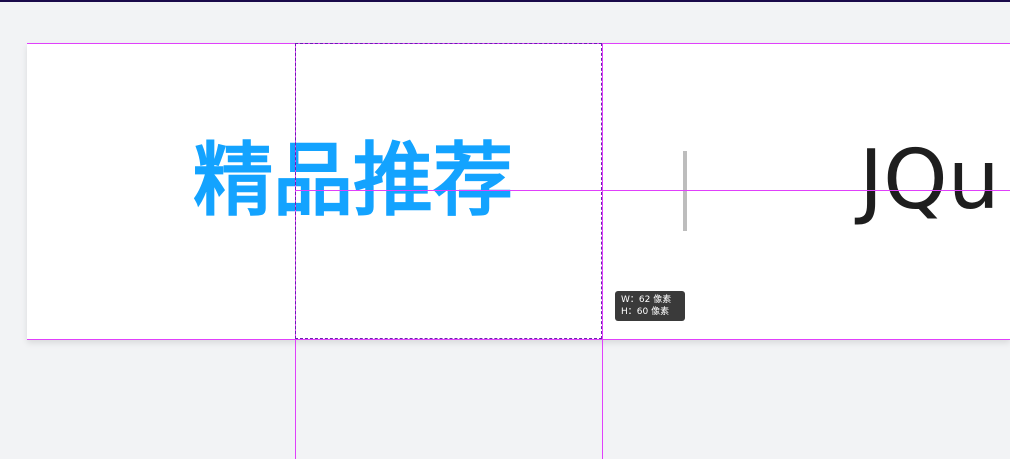 The height and width of the screenshot is (459, 1010). What do you see at coordinates (518, 339) in the screenshot?
I see `guide-line-bottom` at bounding box center [518, 339].